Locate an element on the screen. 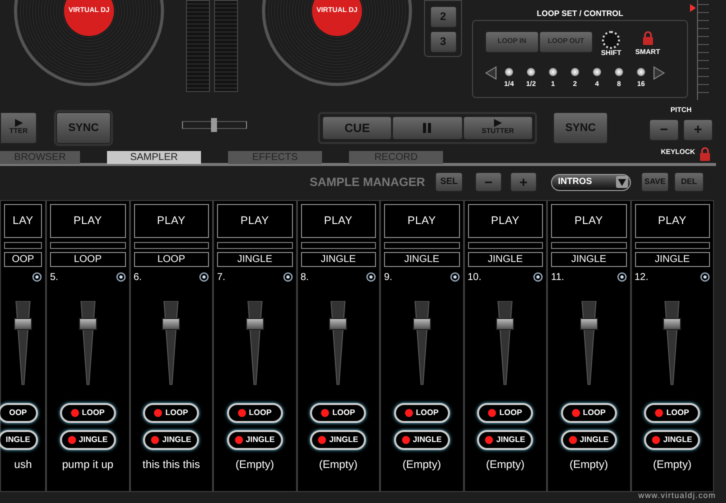  slot-number: 10. is located at coordinates (475, 277).